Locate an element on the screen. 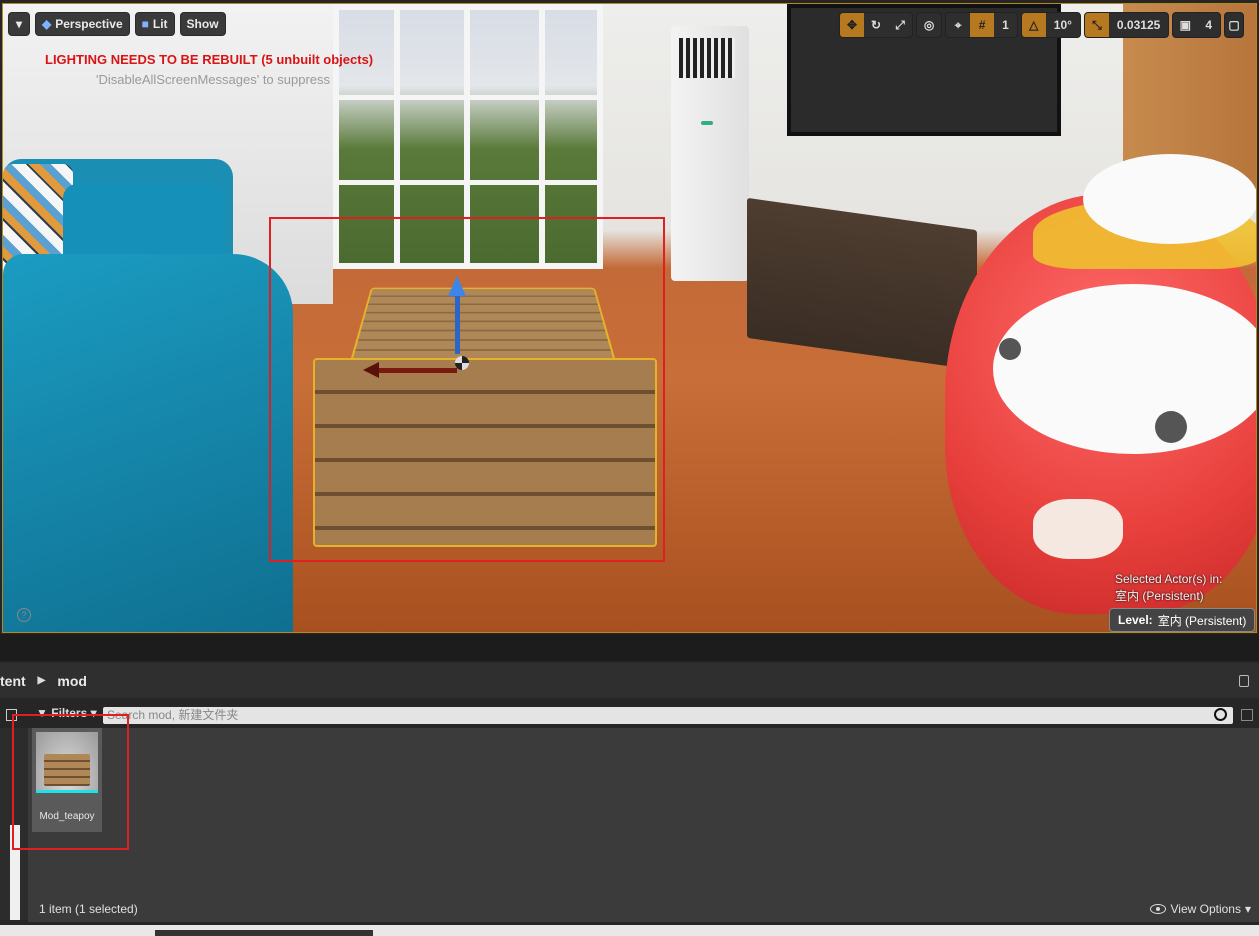  mascot-top is located at coordinates (1169, 199).